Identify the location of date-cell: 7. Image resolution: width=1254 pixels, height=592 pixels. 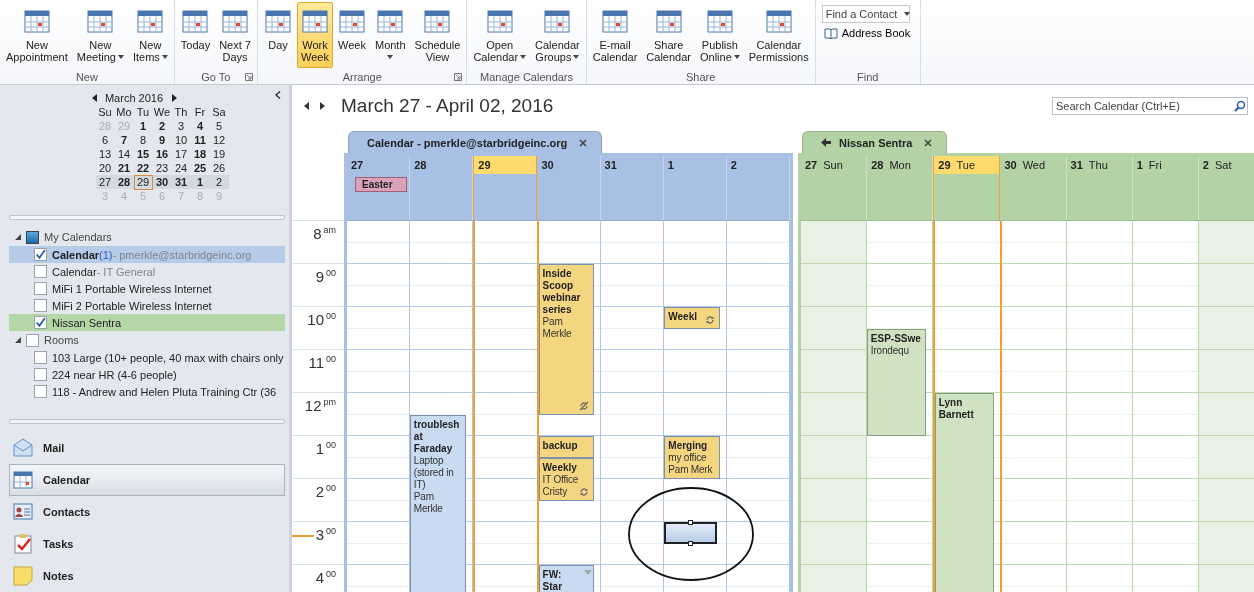
(124, 140).